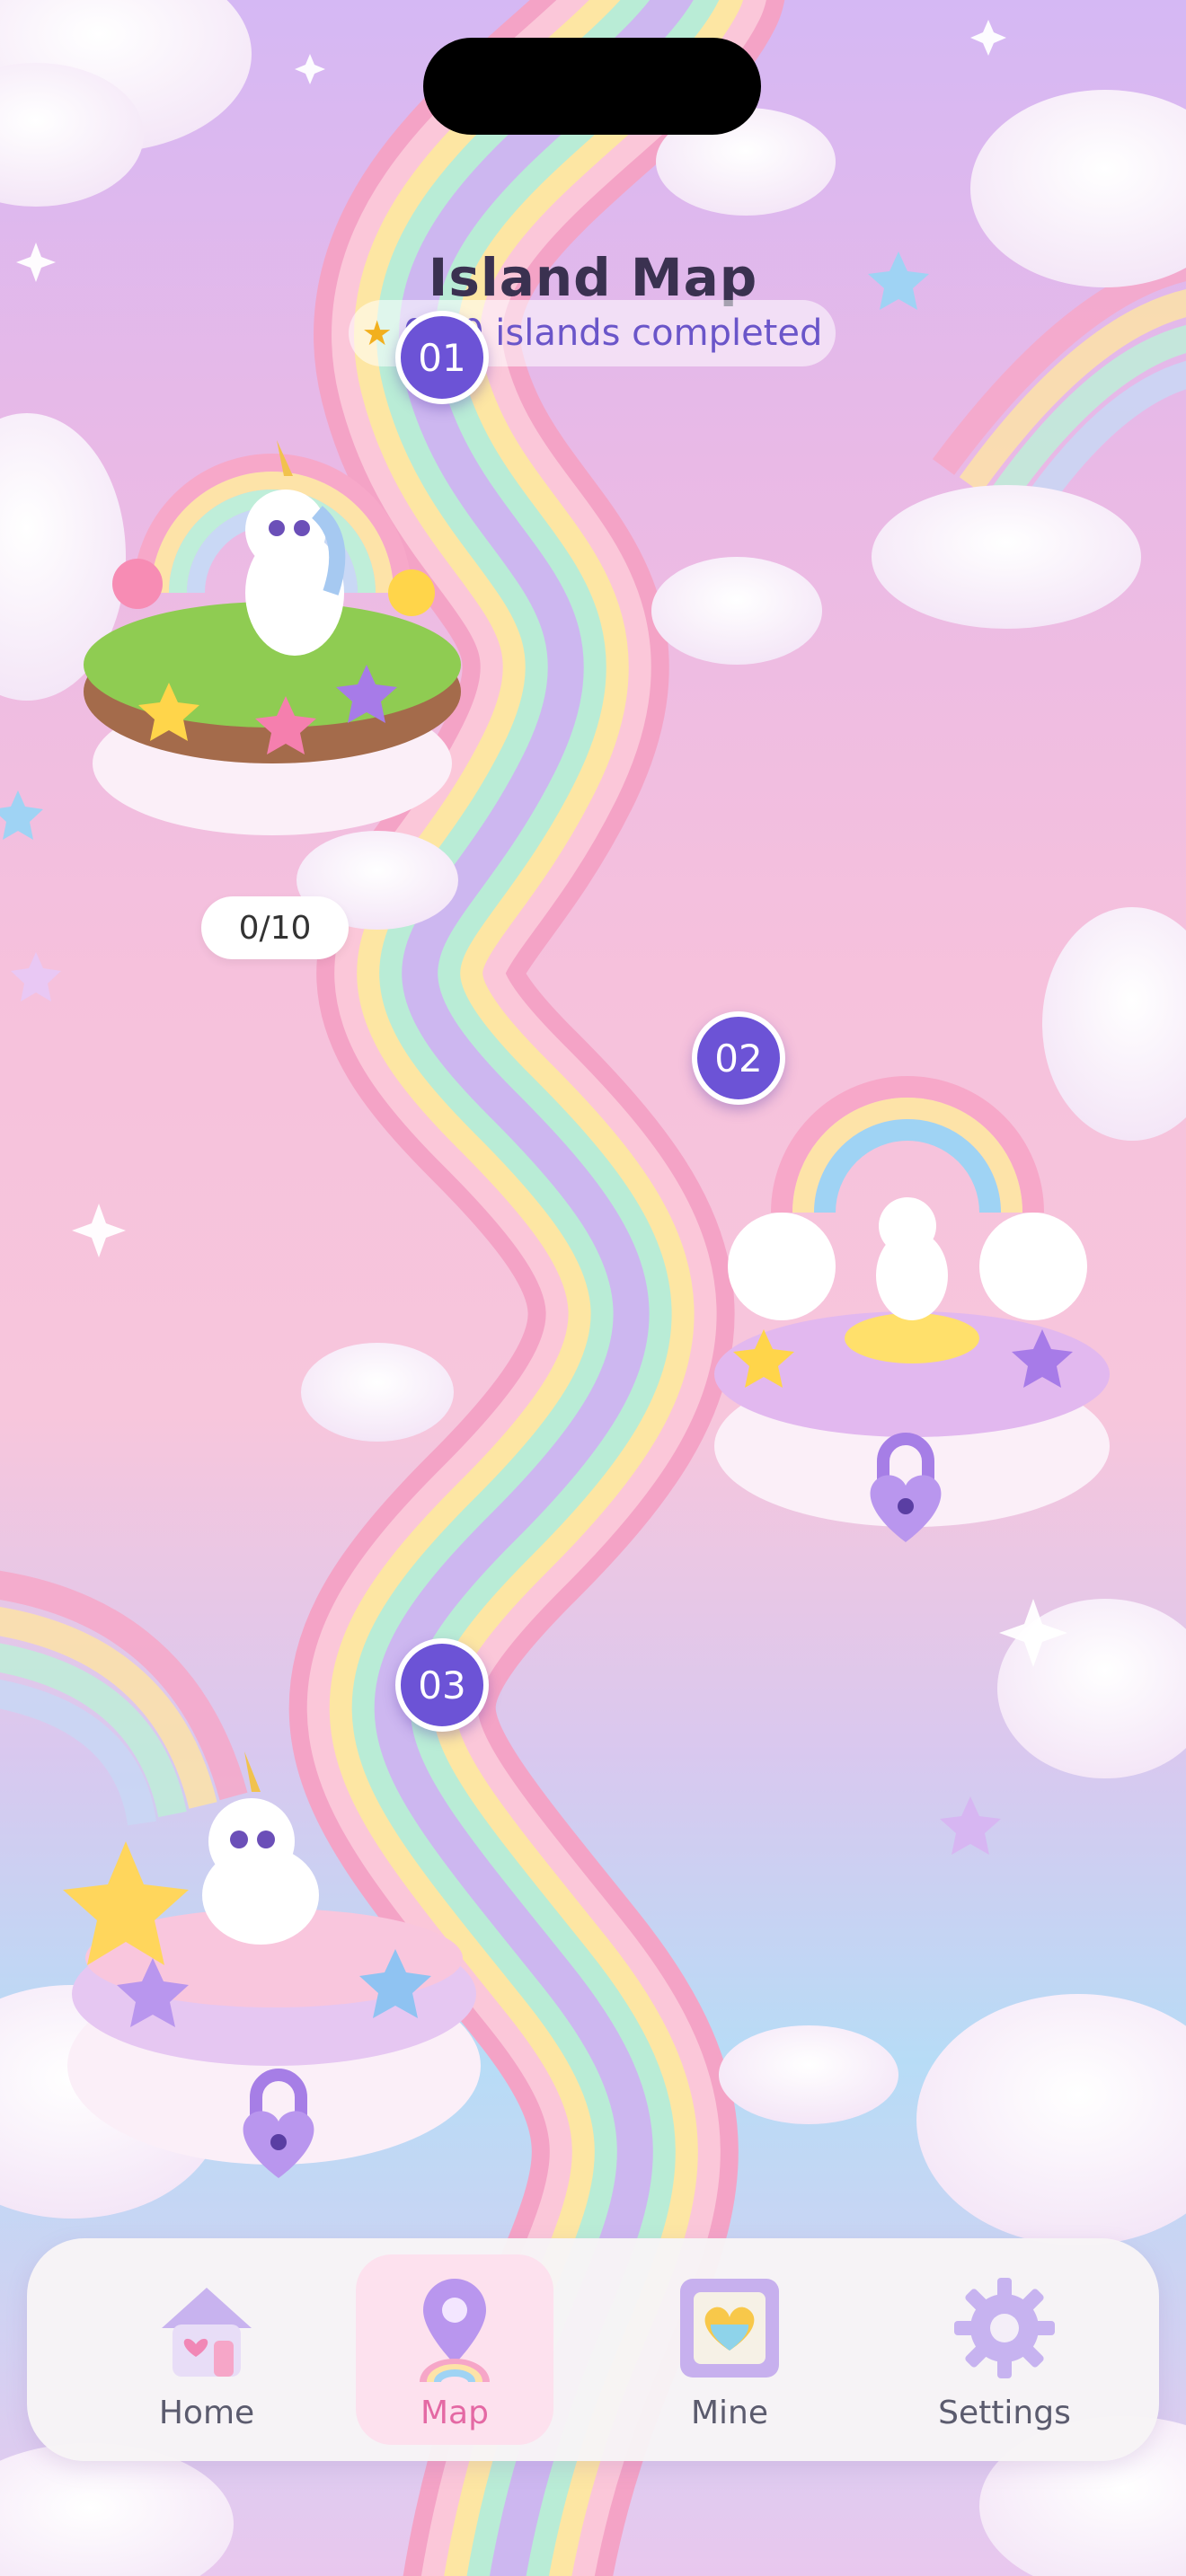 The width and height of the screenshot is (1186, 2576). What do you see at coordinates (442, 357) in the screenshot?
I see `island-01-number-badge: 01` at bounding box center [442, 357].